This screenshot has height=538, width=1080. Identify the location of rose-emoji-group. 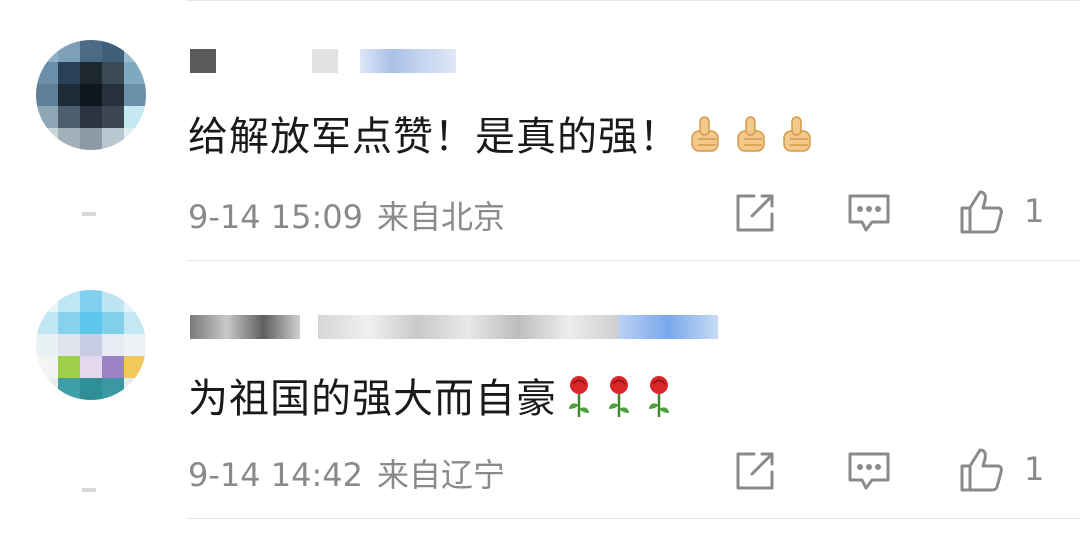
(623, 401).